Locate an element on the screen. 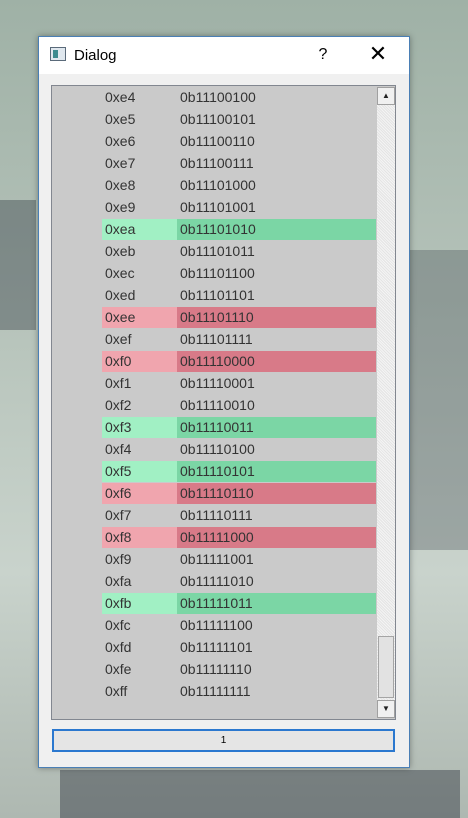 This screenshot has width=468, height=818. binary-value-cell: 0b11111101 is located at coordinates (216, 647).